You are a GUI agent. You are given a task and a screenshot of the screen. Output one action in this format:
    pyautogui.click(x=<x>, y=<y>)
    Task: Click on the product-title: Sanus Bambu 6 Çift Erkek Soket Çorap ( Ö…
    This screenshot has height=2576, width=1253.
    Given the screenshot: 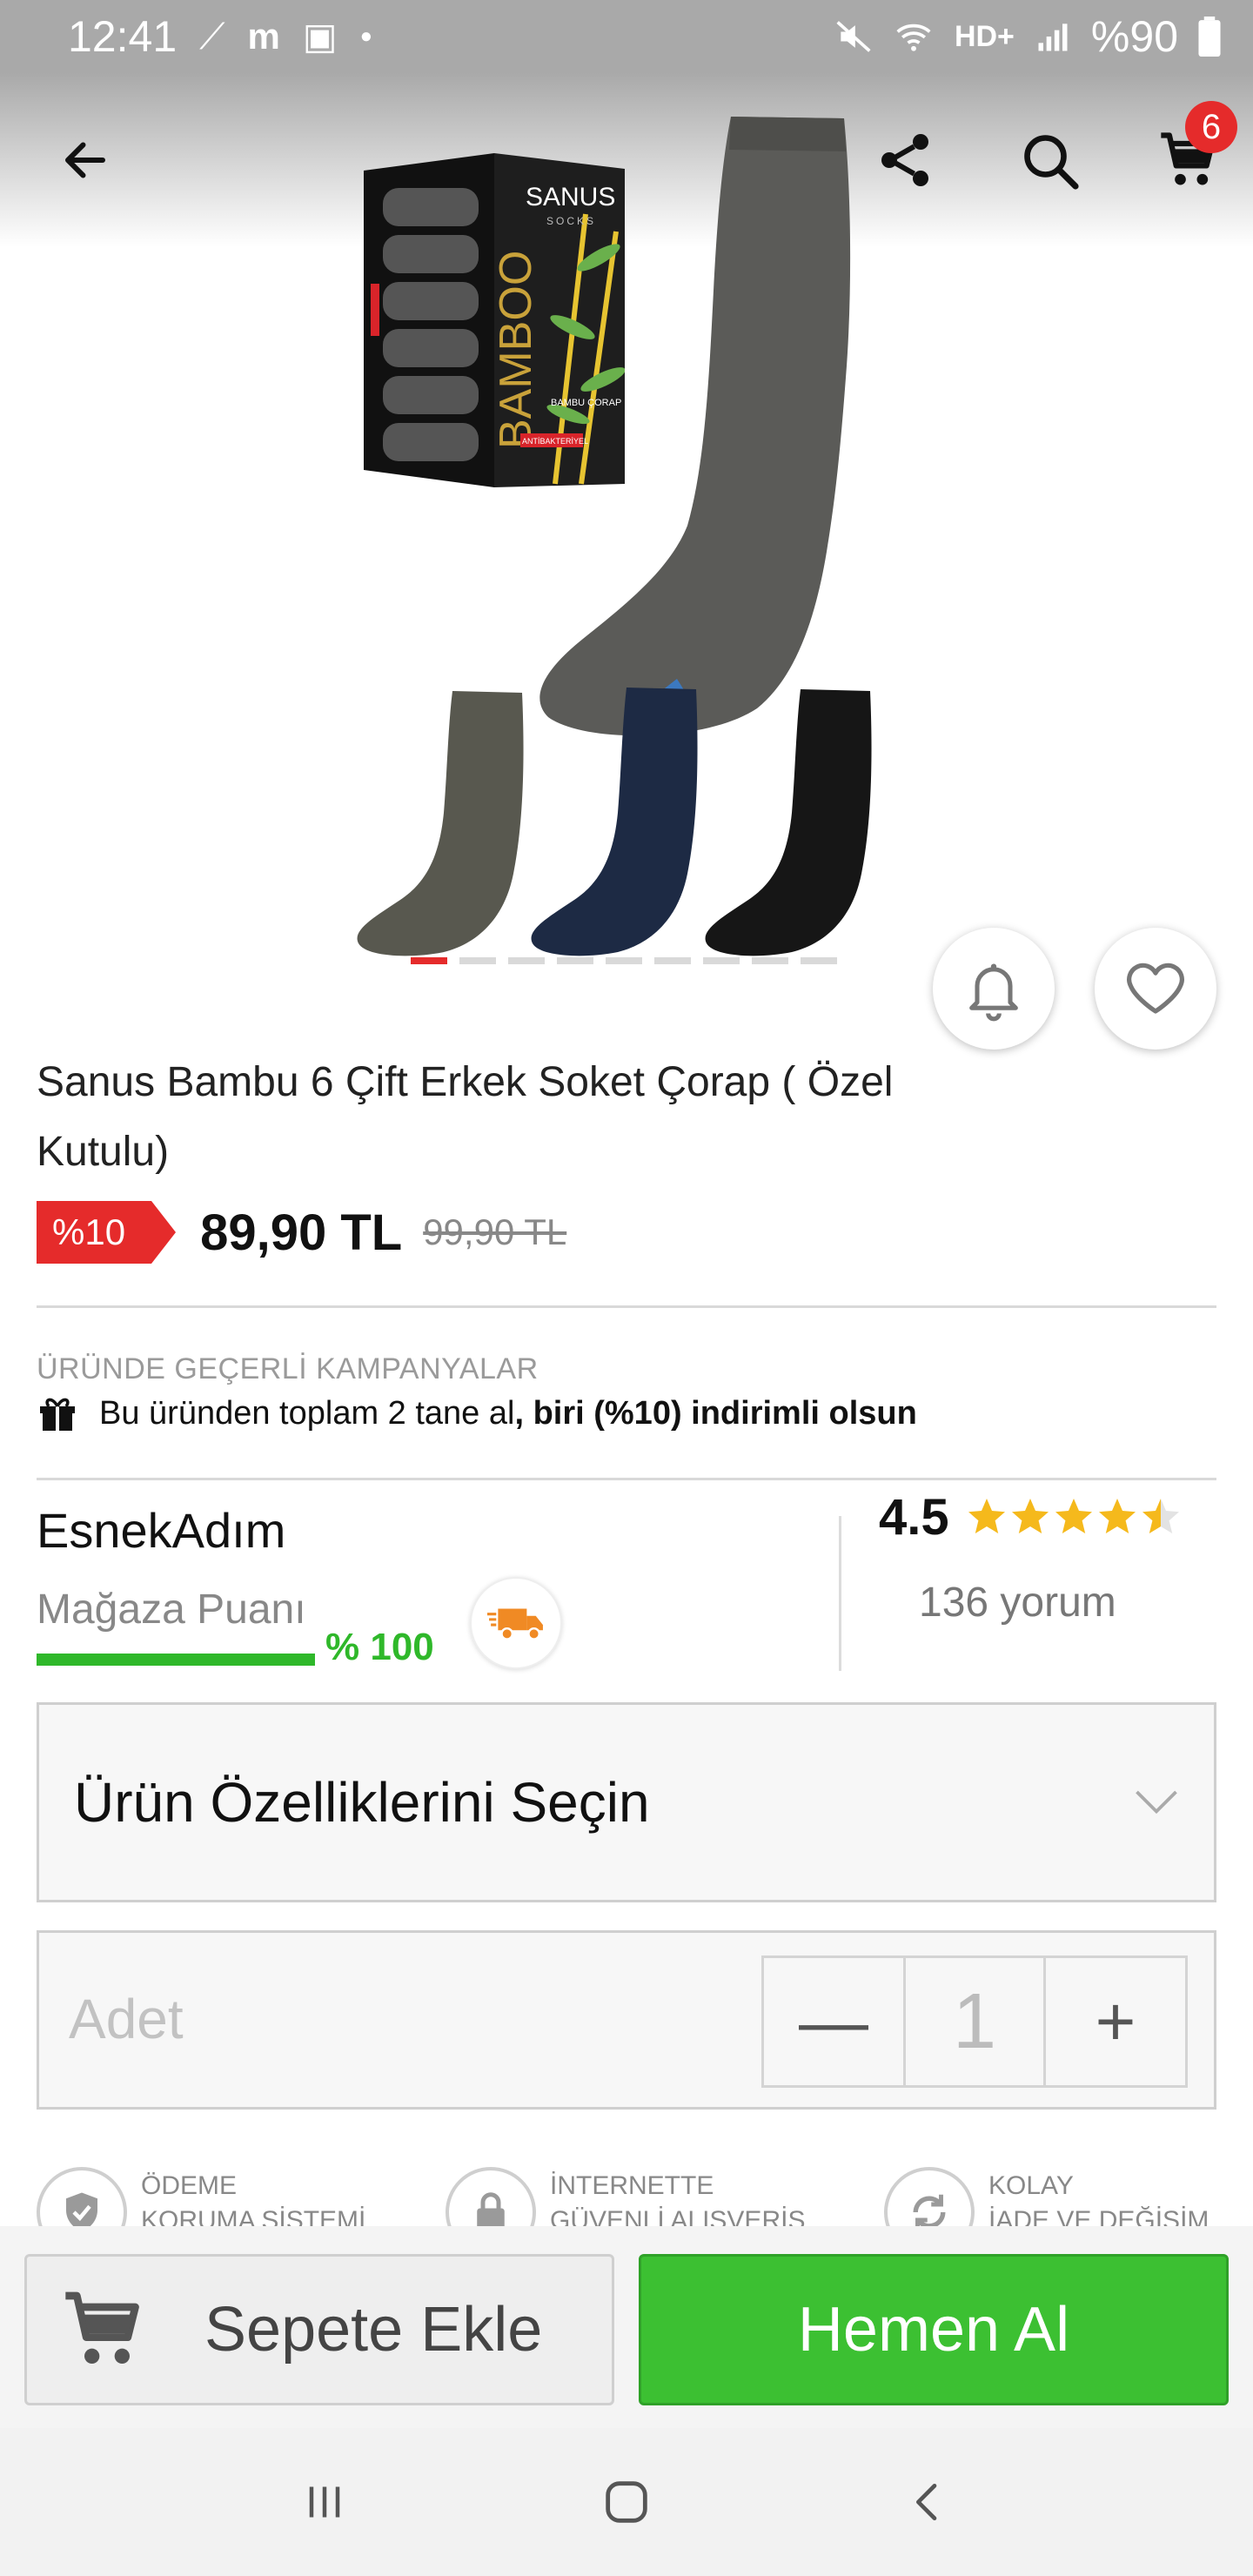 What is the action you would take?
    pyautogui.click(x=465, y=1117)
    